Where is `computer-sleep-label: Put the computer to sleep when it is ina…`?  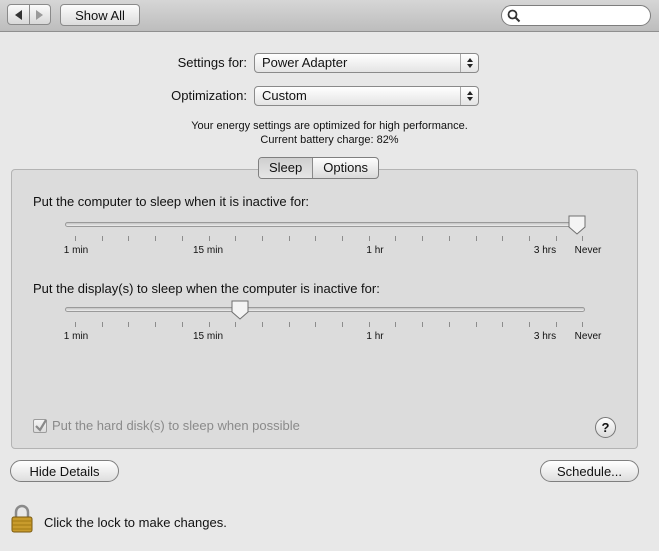 computer-sleep-label: Put the computer to sleep when it is ina… is located at coordinates (171, 201).